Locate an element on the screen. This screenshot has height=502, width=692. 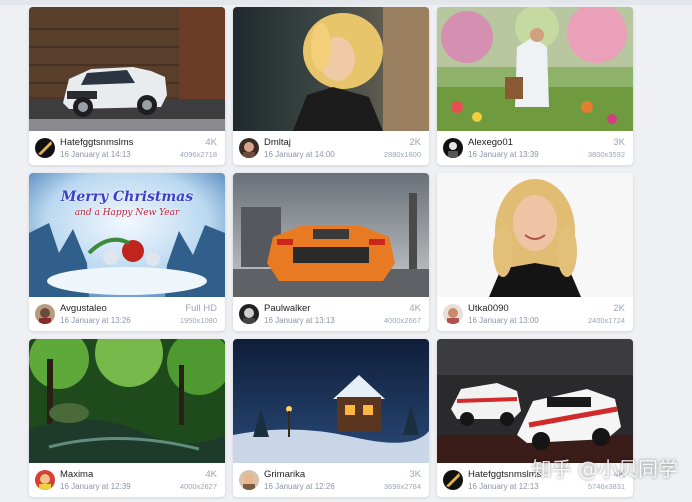
upload-date: 16 January at 14:00 is located at coordinates (299, 154).